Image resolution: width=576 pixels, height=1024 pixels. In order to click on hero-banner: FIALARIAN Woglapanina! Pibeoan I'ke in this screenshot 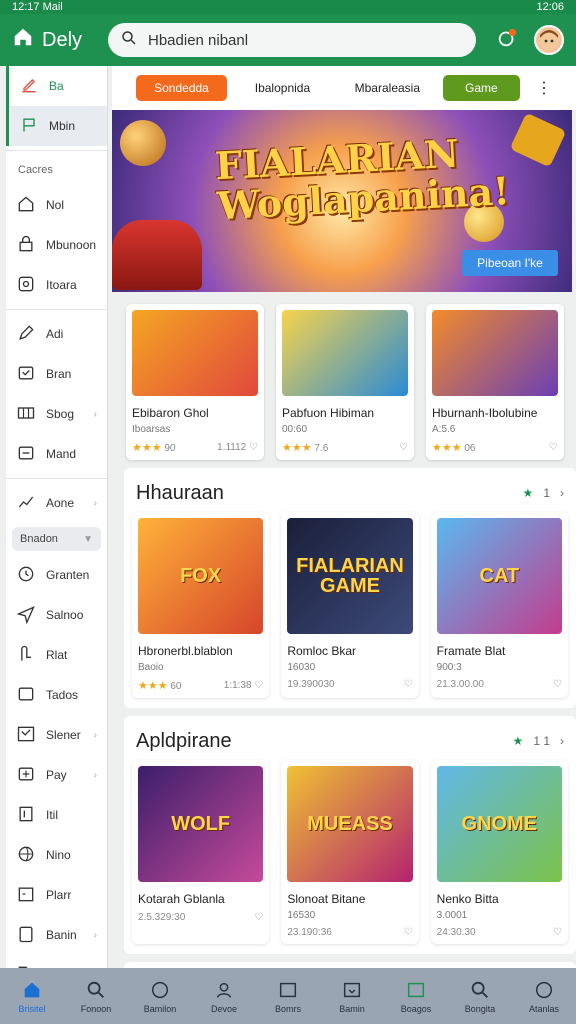, I will do `click(342, 201)`.